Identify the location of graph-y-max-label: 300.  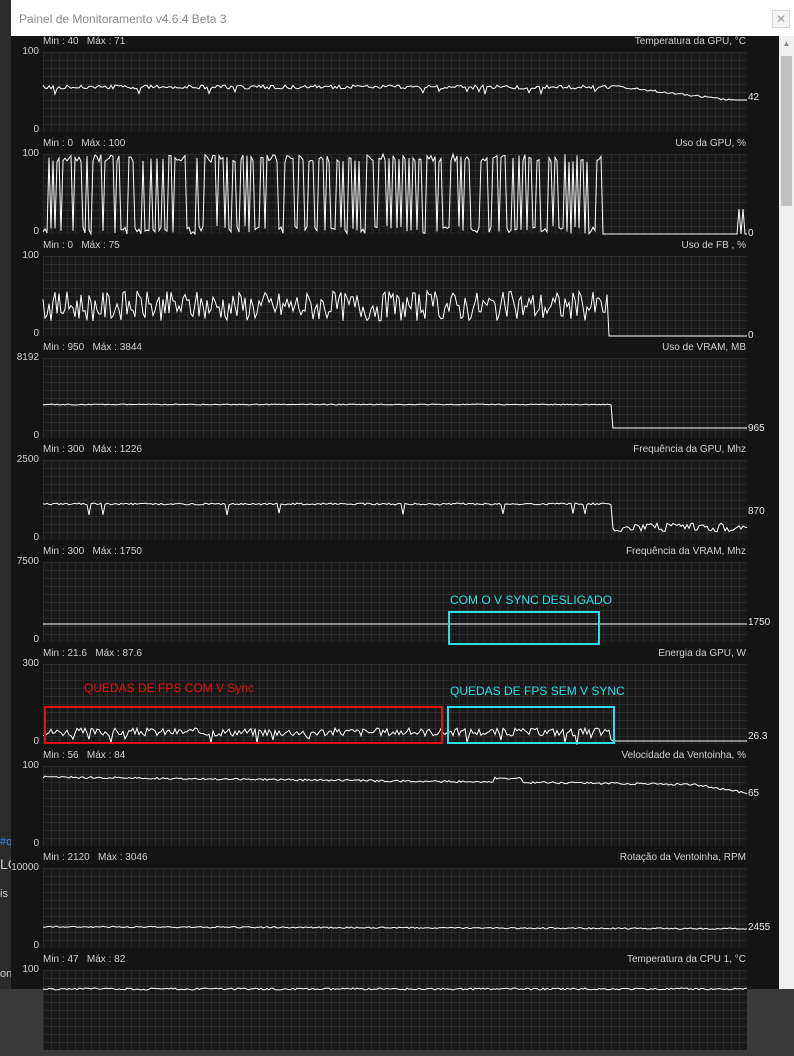
(30, 663).